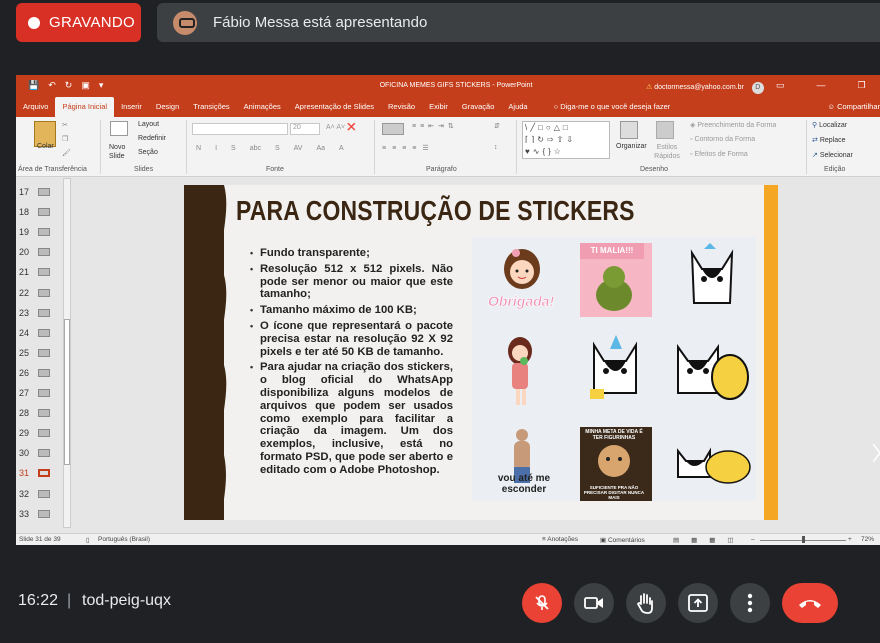 This screenshot has height=643, width=880. I want to click on tab-grava-o: Gravação, so click(478, 107).